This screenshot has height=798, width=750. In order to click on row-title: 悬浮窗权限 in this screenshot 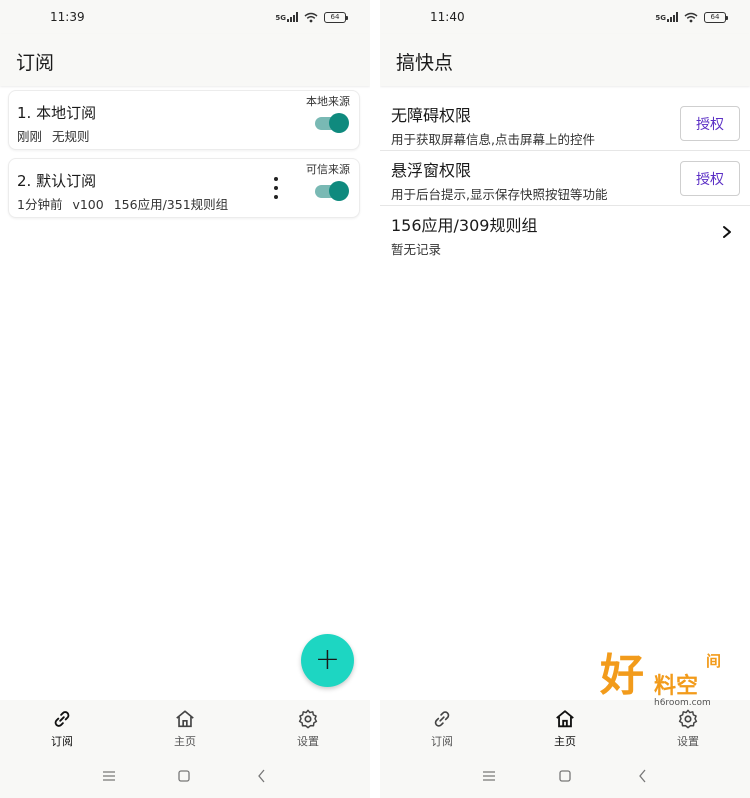, I will do `click(431, 170)`.